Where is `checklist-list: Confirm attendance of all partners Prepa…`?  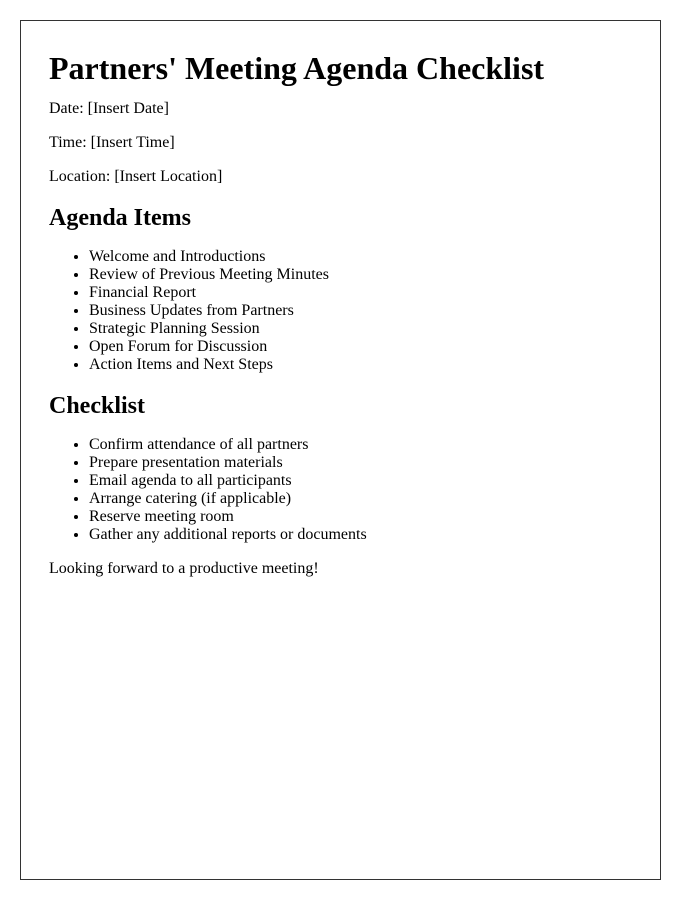
checklist-list: Confirm attendance of all partners Prepa… is located at coordinates (340, 490).